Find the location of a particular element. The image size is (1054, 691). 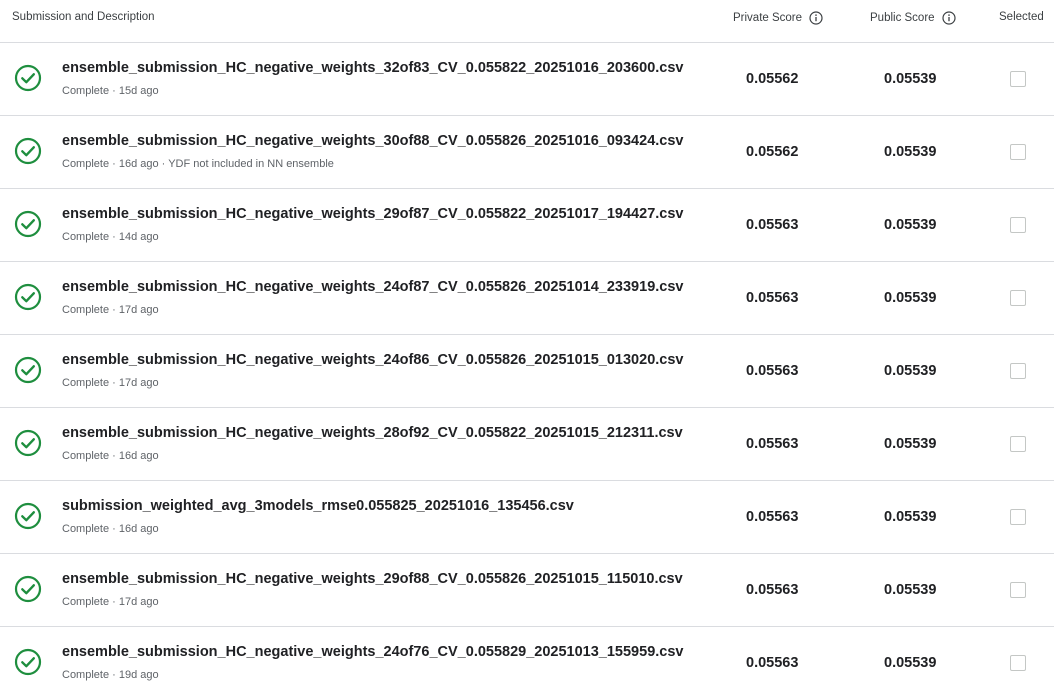

header-private-score: Private Score is located at coordinates (778, 18).